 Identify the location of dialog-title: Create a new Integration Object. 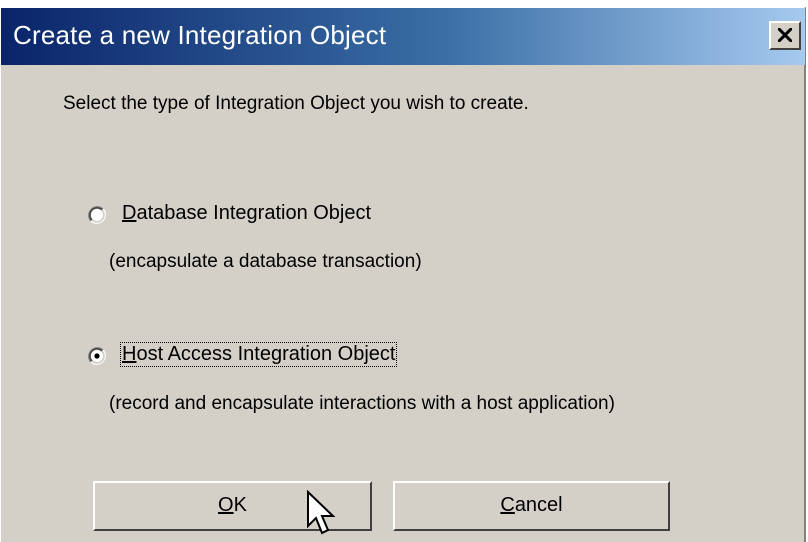
(200, 35).